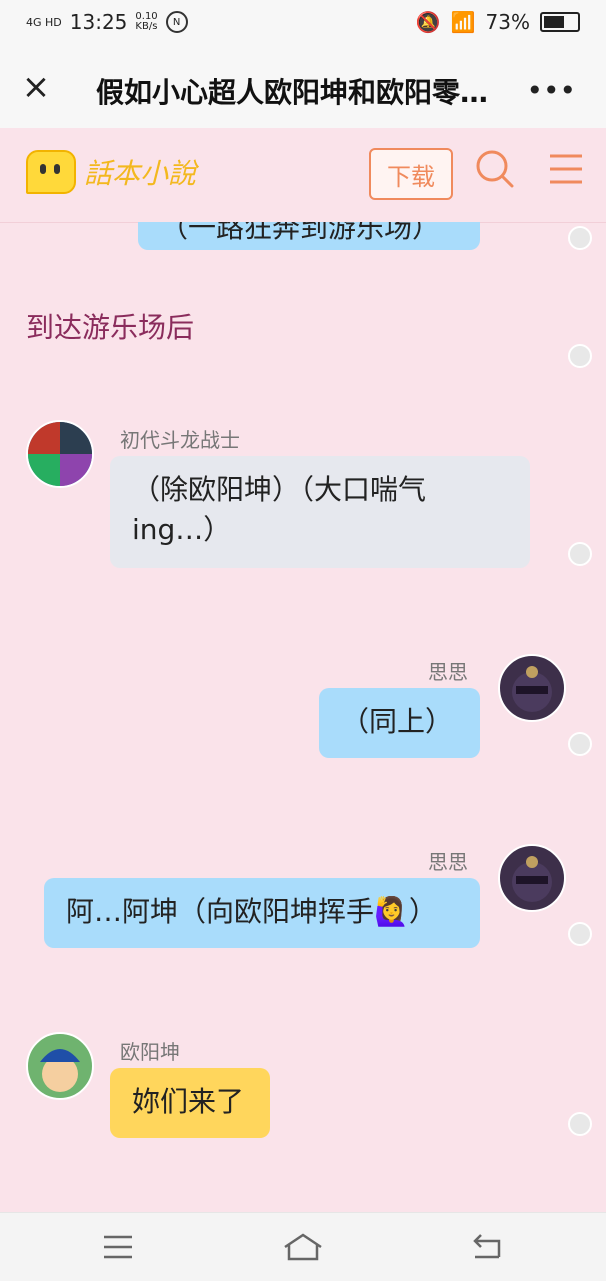 The height and width of the screenshot is (1281, 606). Describe the element at coordinates (494, 168) in the screenshot. I see `search-icon` at that location.